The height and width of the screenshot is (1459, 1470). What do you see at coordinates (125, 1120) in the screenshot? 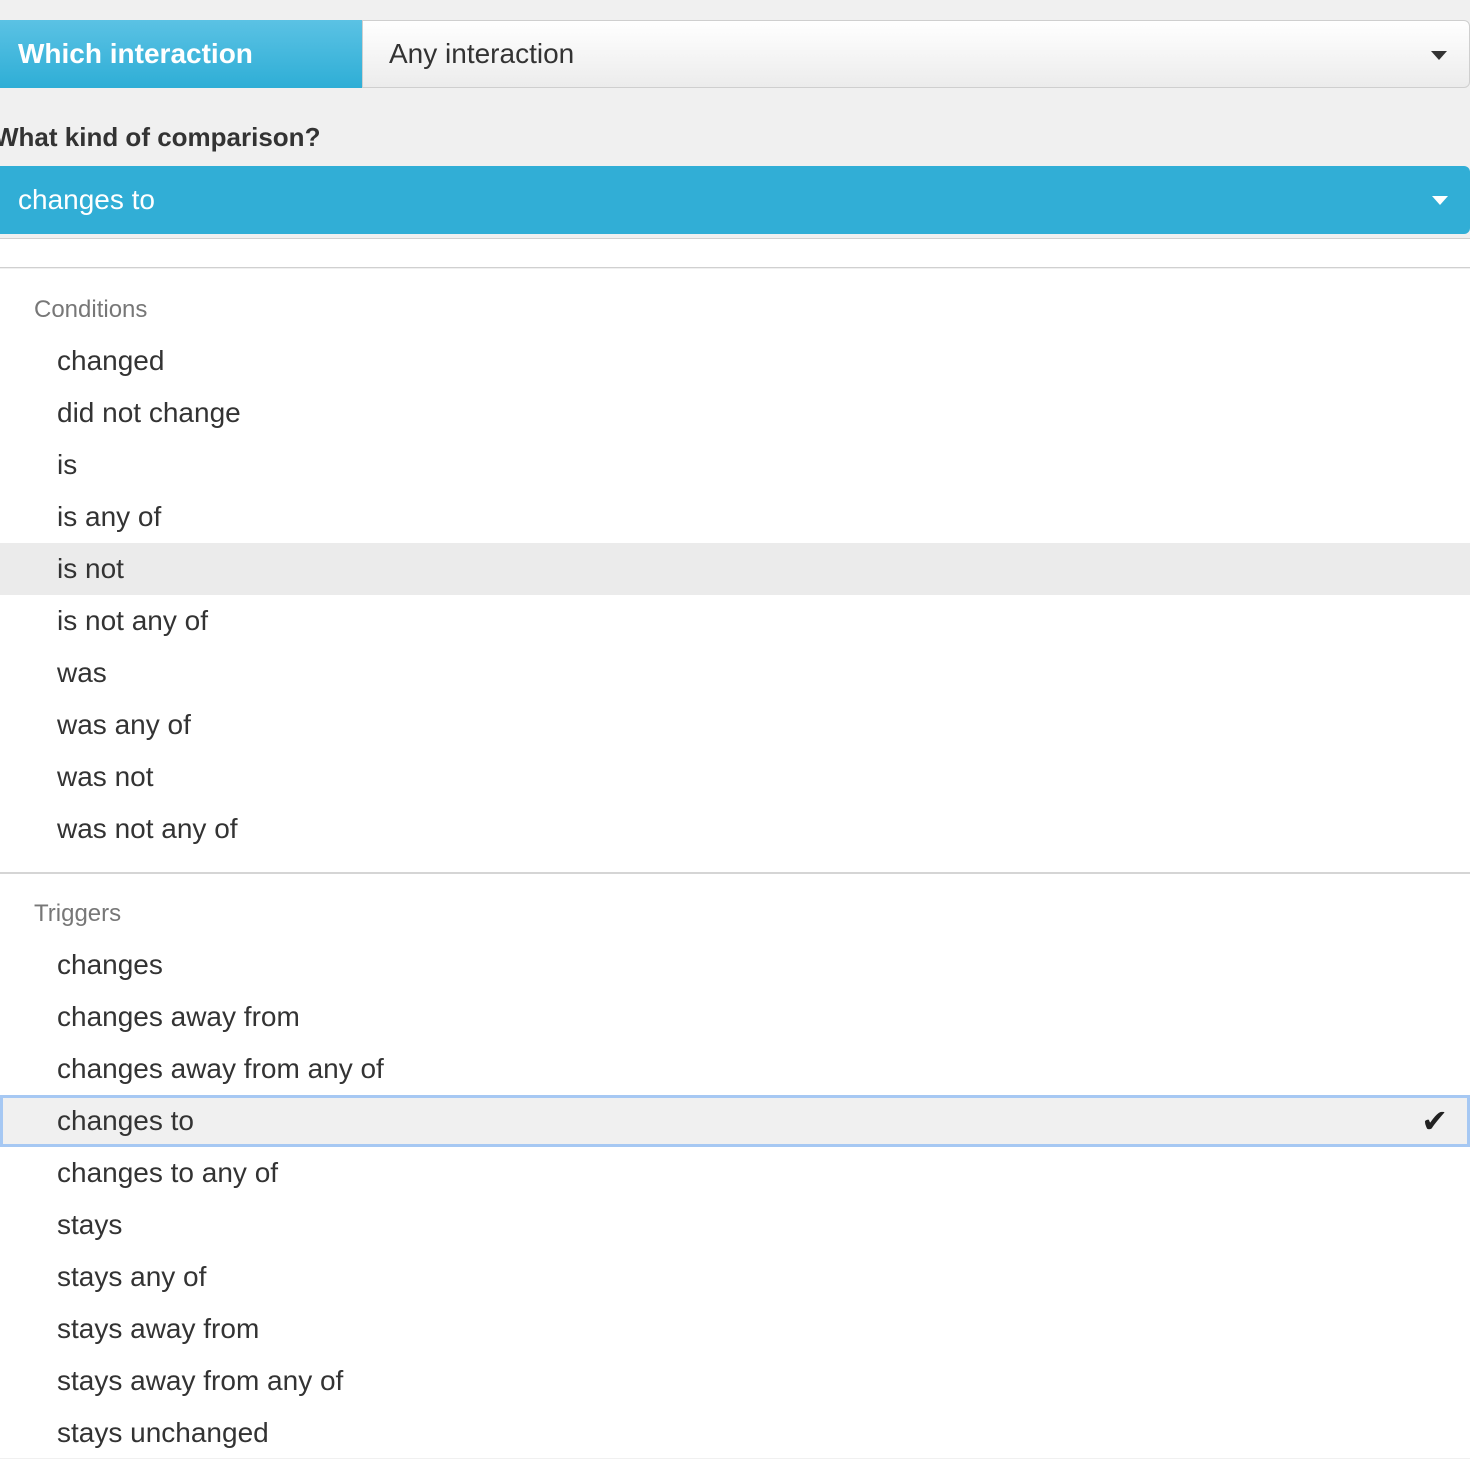
I see `option-changes-to-label: changes to` at bounding box center [125, 1120].